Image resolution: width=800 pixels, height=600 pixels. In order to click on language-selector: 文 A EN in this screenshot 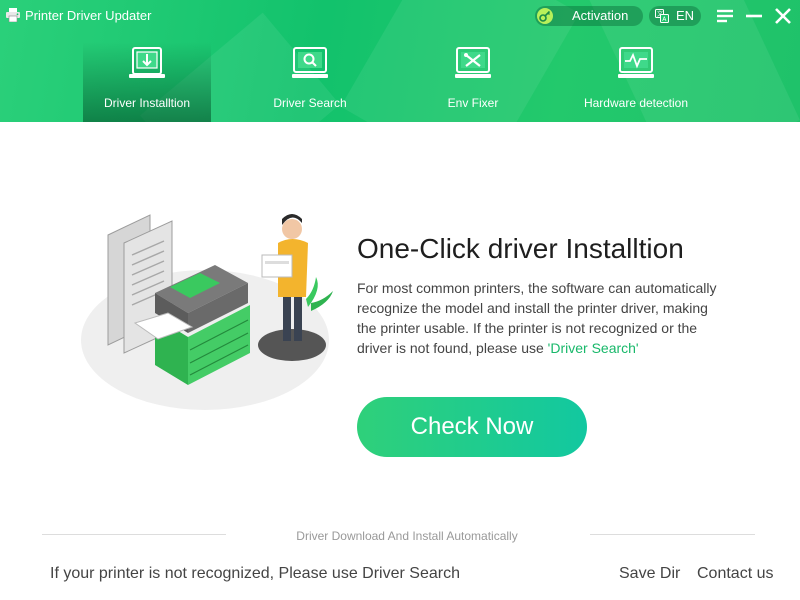, I will do `click(675, 16)`.